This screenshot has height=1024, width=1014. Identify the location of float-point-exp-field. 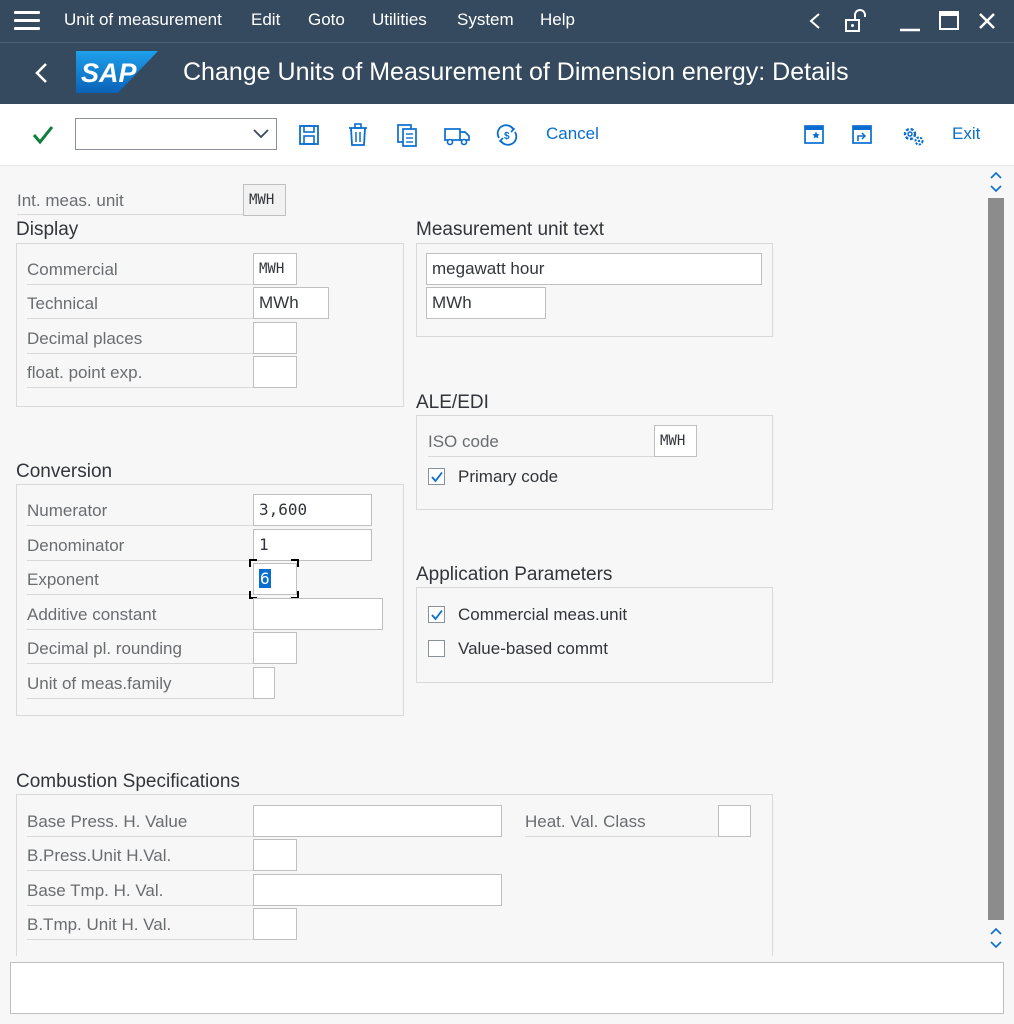
(275, 372).